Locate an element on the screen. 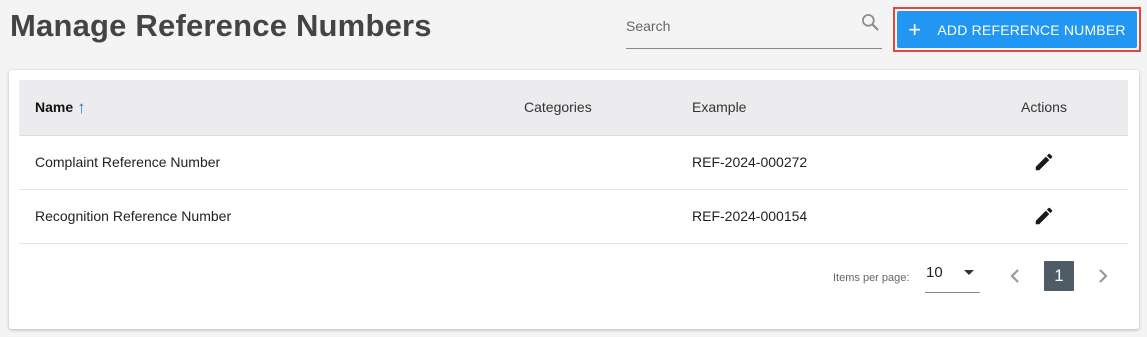 The height and width of the screenshot is (337, 1147). search-field is located at coordinates (754, 28).